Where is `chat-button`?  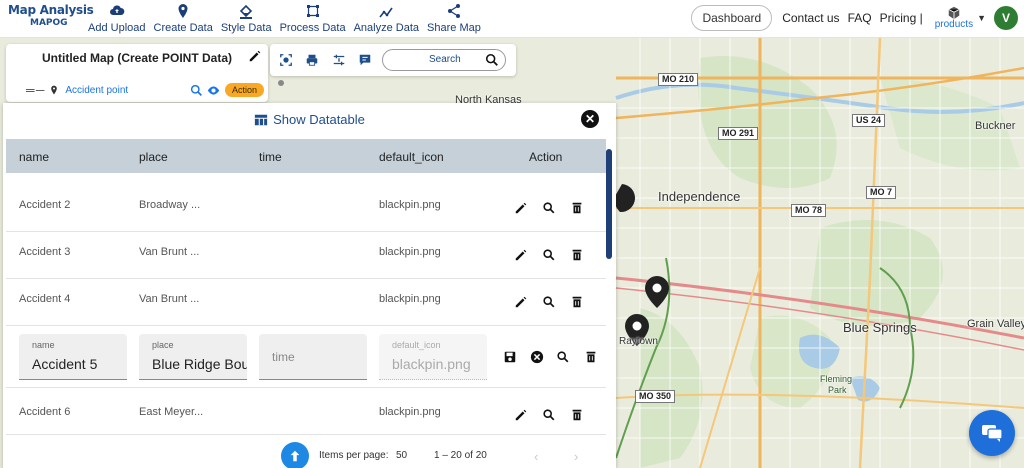
chat-button is located at coordinates (992, 433).